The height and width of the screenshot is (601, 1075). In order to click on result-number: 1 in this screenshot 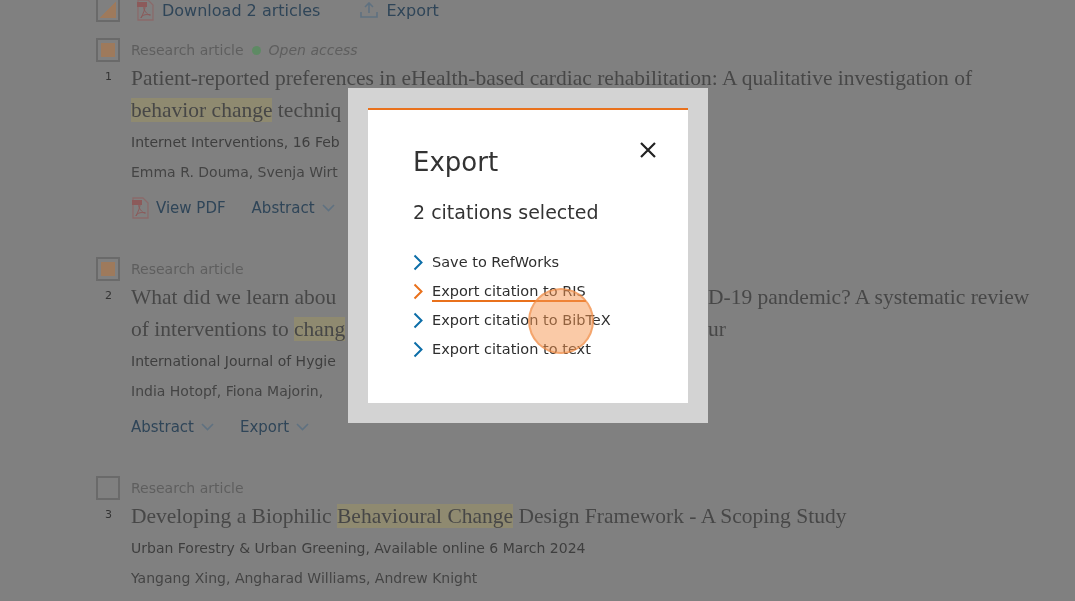, I will do `click(108, 76)`.